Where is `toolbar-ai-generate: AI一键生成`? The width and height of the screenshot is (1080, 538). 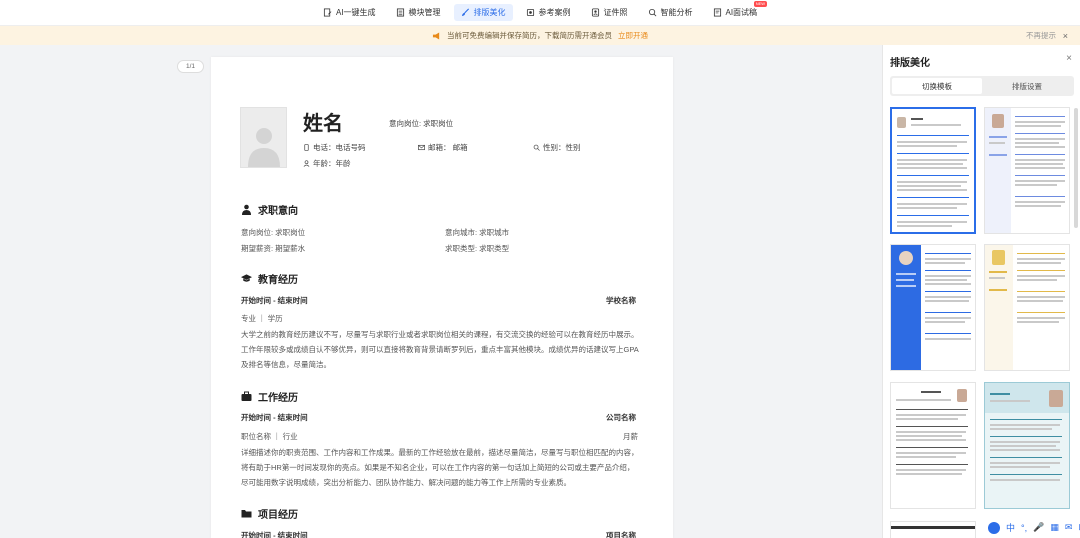 toolbar-ai-generate: AI一键生成 is located at coordinates (349, 12).